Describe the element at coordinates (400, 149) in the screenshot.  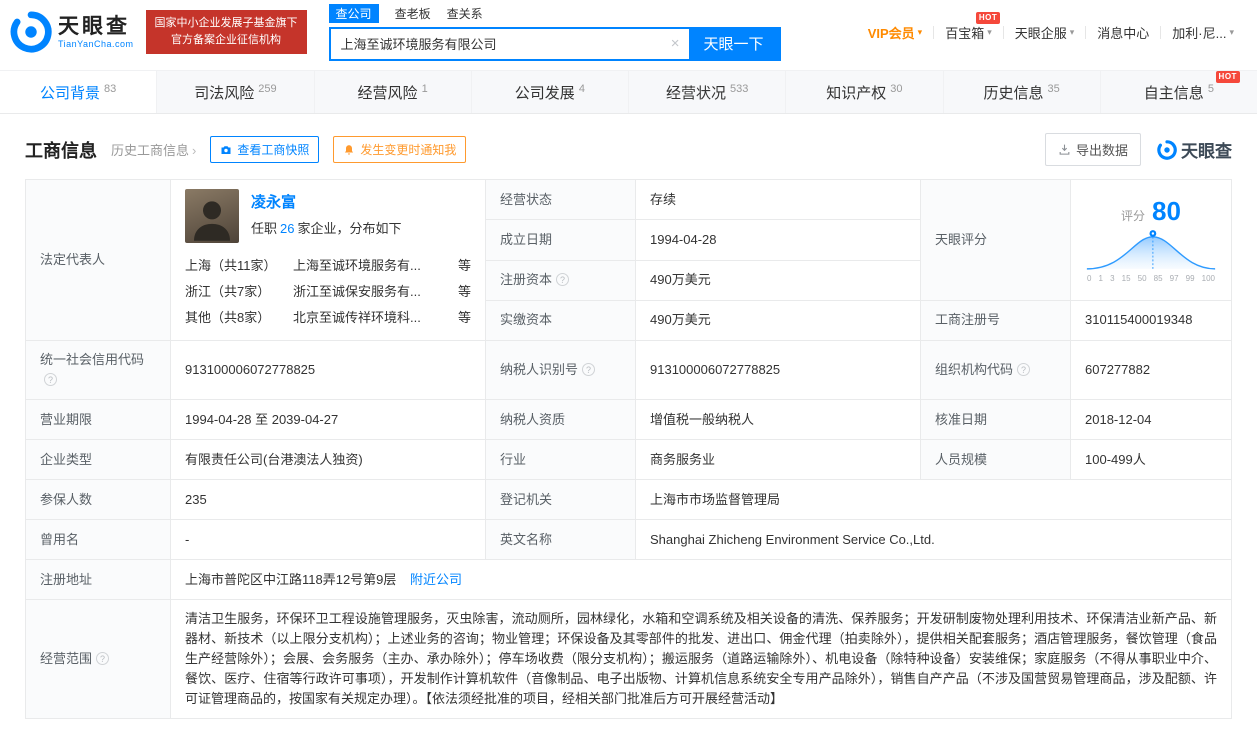
I see `notify-on-change-button: 发生变更时通知我` at that location.